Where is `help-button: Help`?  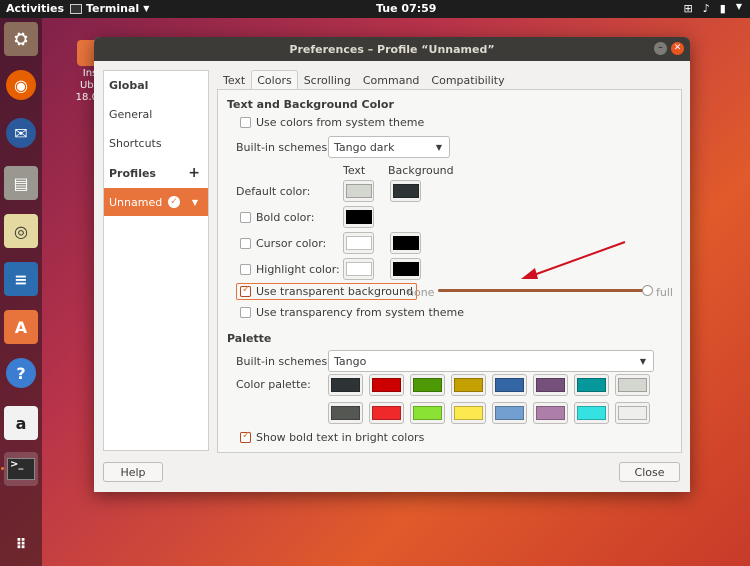
help-button: Help is located at coordinates (133, 472).